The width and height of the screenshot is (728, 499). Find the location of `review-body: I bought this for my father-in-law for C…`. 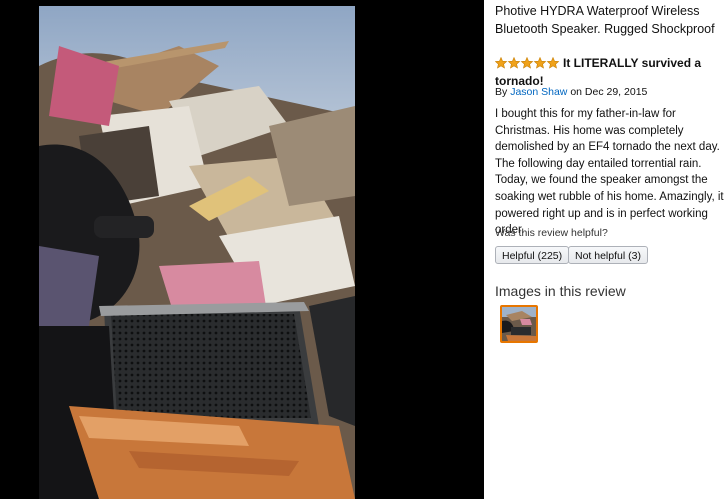

review-body: I bought this for my father-in-law for C… is located at coordinates (609, 172).